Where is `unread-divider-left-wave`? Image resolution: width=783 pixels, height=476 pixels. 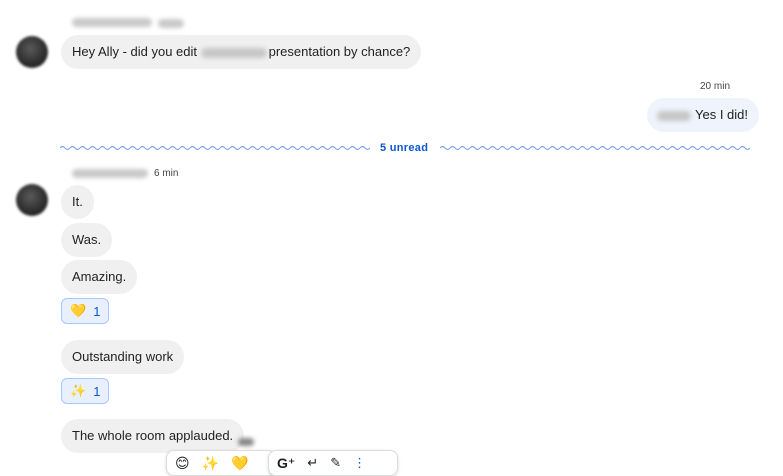
unread-divider-left-wave is located at coordinates (215, 148).